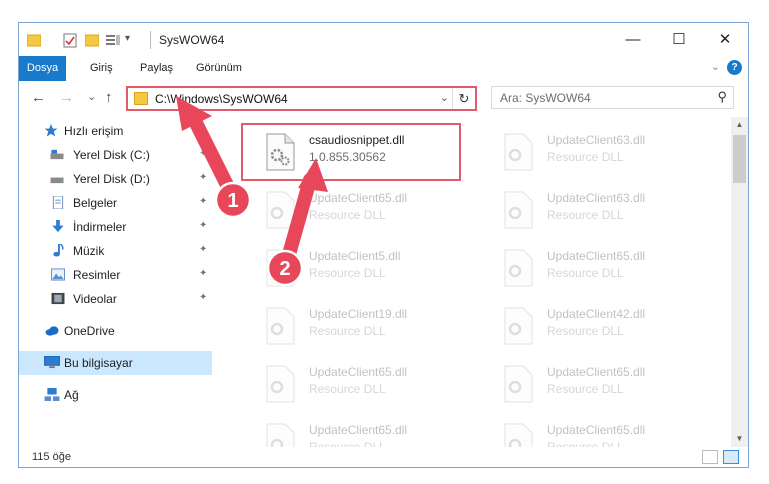 This screenshot has height=484, width=769. Describe the element at coordinates (66, 97) in the screenshot. I see `forward-button: →` at that location.